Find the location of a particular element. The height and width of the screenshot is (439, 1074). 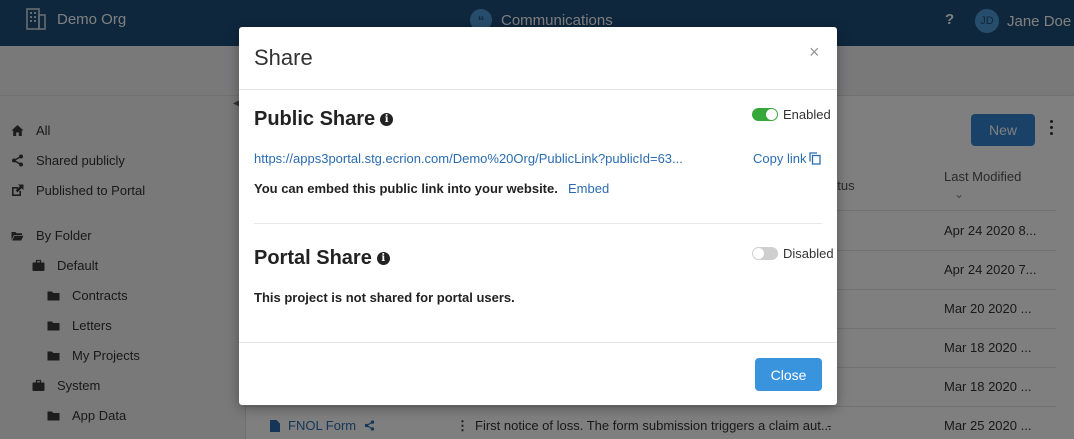

copy-icon is located at coordinates (815, 158).